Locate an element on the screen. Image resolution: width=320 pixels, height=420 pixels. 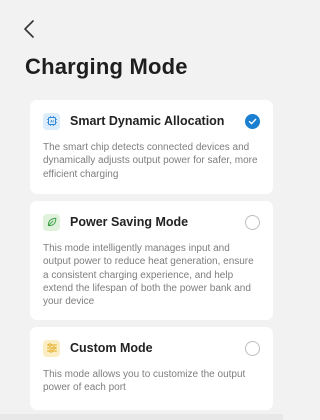
mode-header: Power Saving Mode is located at coordinates (151, 222).